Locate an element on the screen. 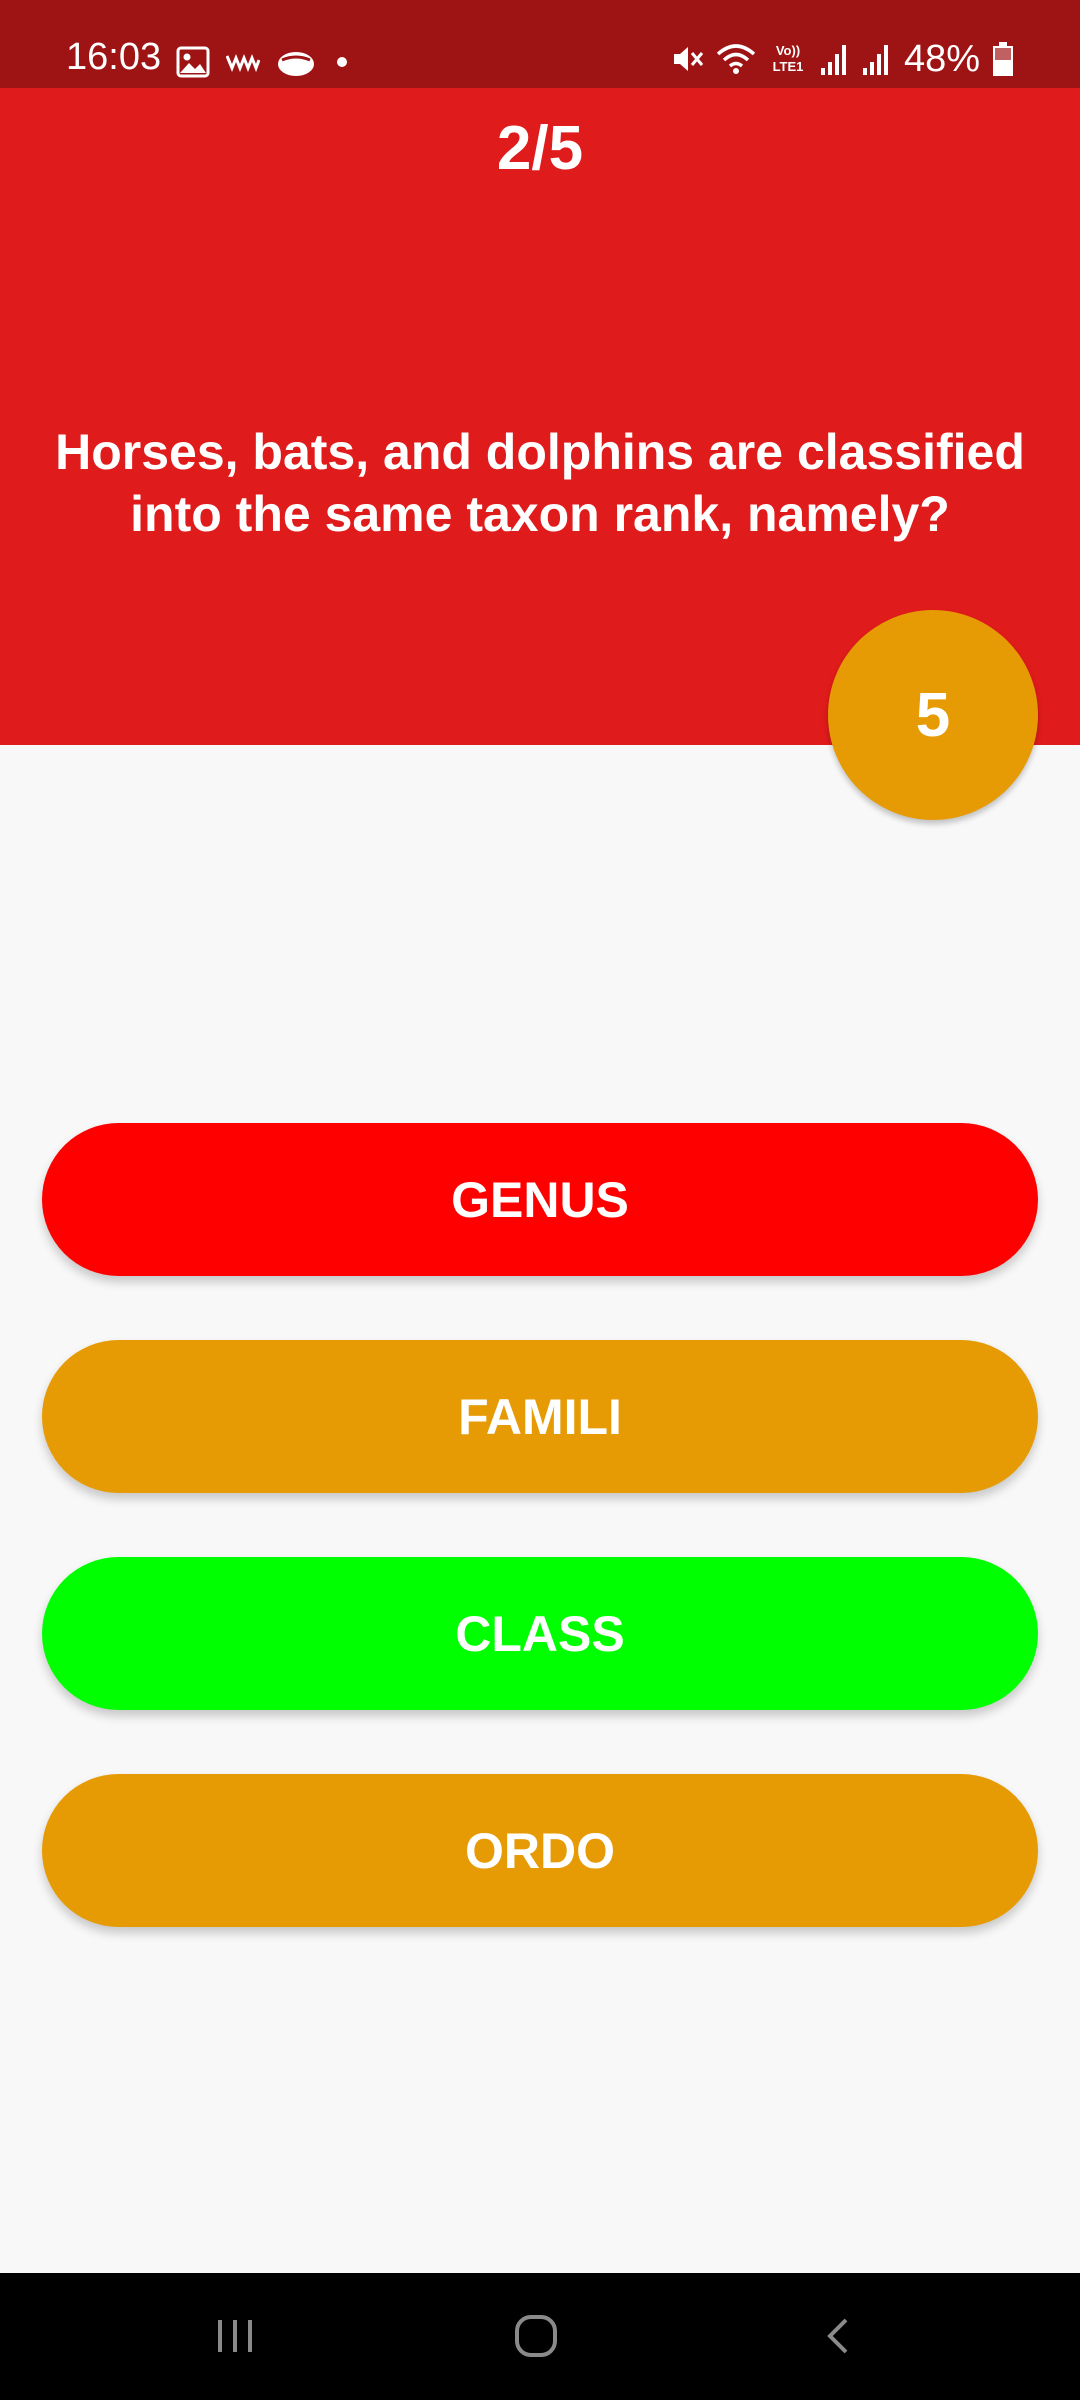 The width and height of the screenshot is (1080, 2400). status-system-icons: Vo)) LTE1 48% is located at coordinates (842, 59).